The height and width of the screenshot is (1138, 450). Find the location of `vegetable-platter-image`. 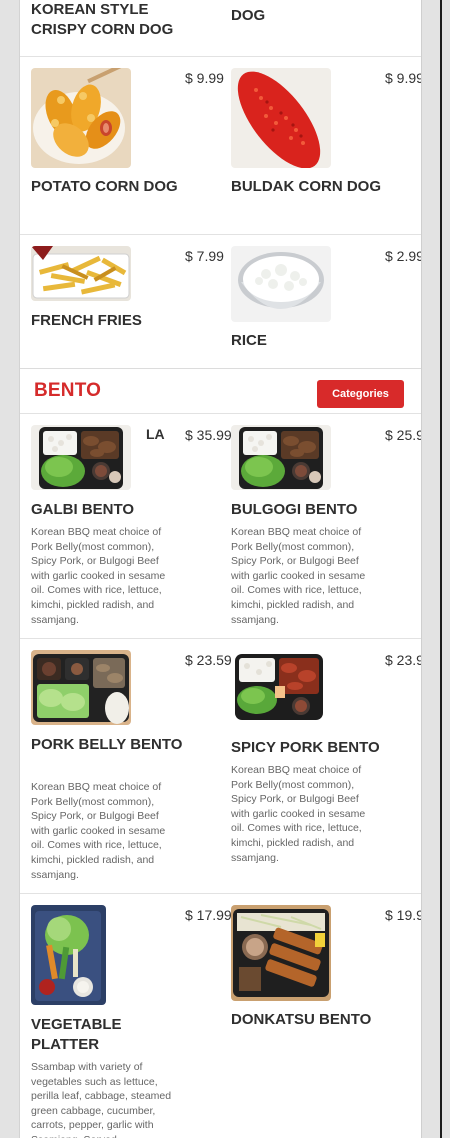

vegetable-platter-image is located at coordinates (68, 955).